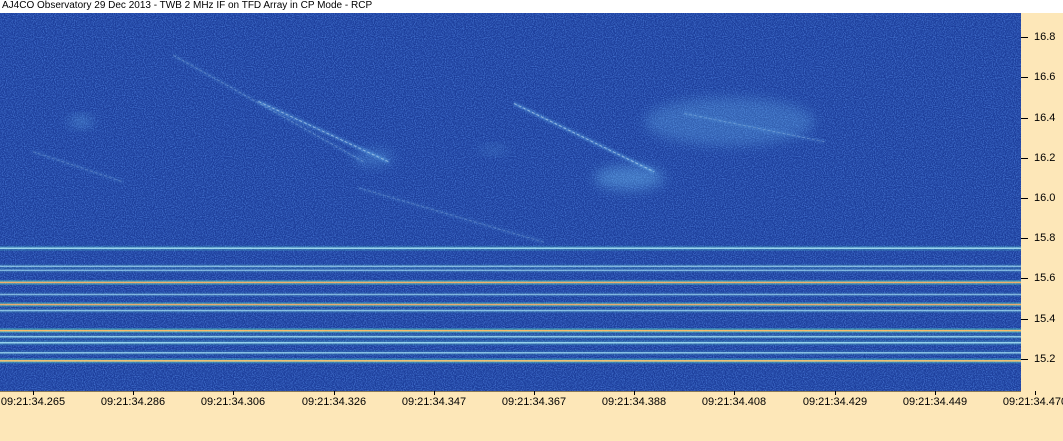 The image size is (1063, 441). I want to click on y-tick-label-7: 15.4, so click(1045, 319).